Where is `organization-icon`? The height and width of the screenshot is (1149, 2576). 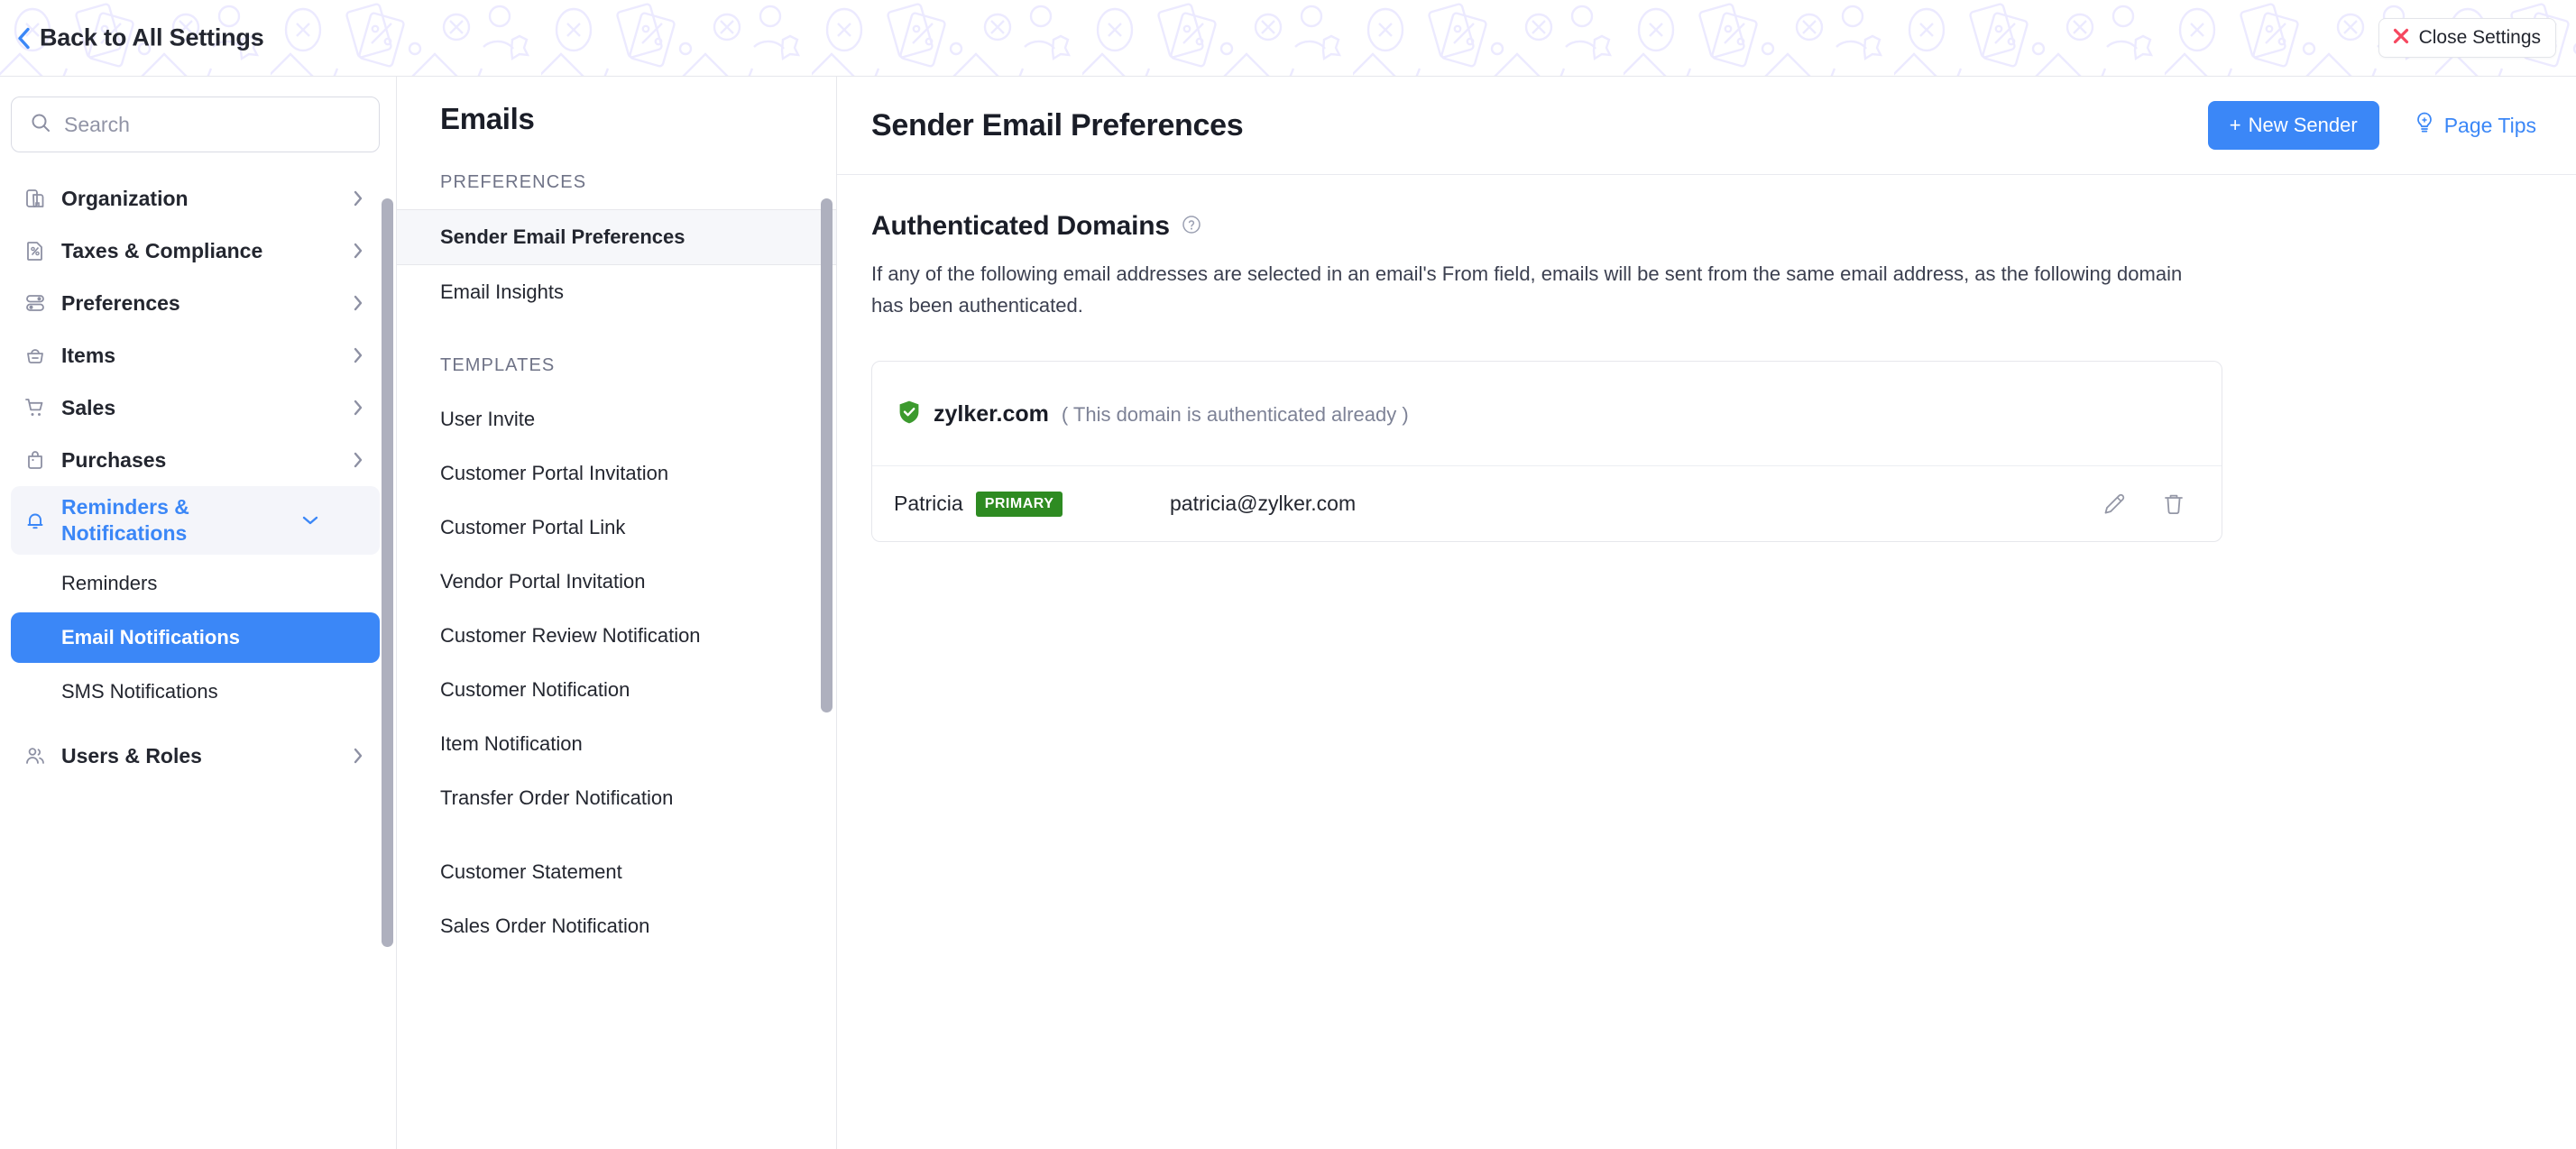
organization-icon is located at coordinates (35, 198).